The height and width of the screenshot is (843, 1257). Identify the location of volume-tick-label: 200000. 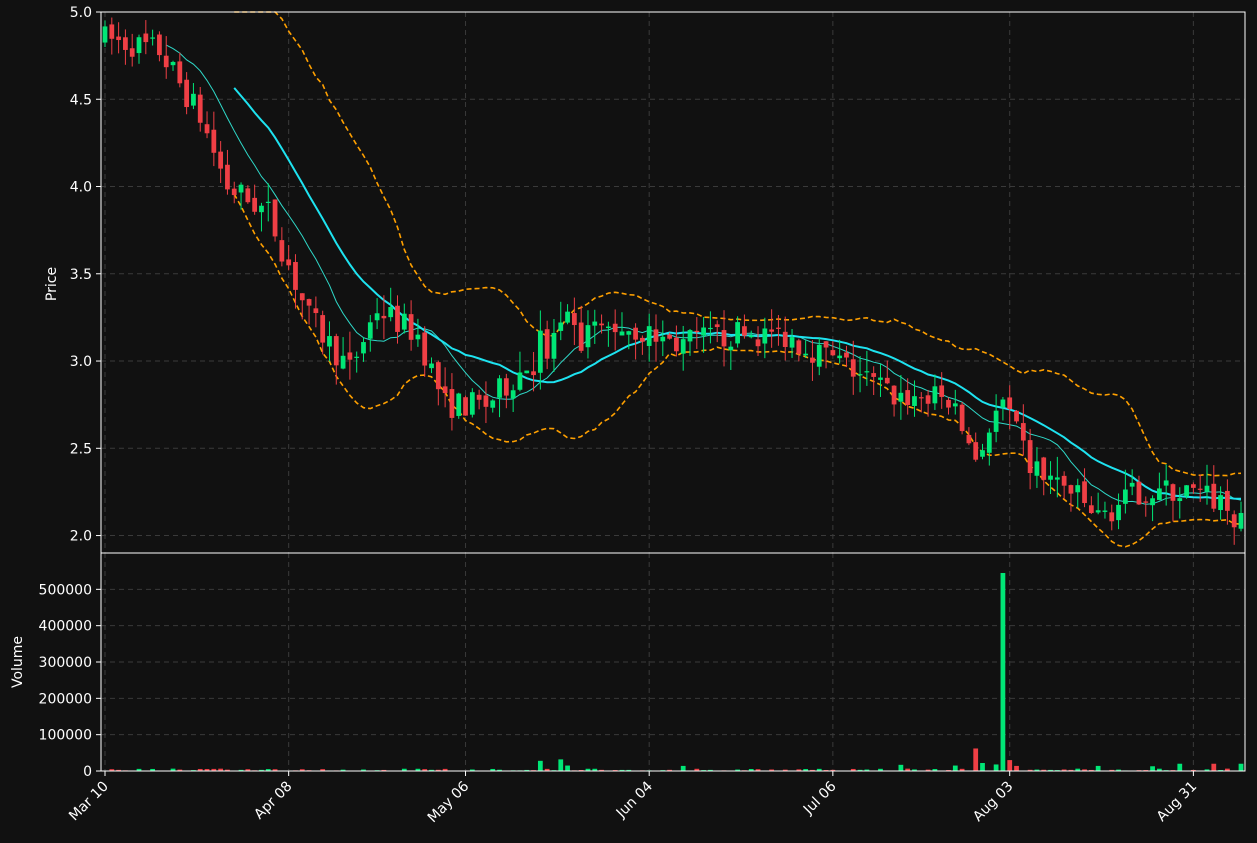
(65, 699).